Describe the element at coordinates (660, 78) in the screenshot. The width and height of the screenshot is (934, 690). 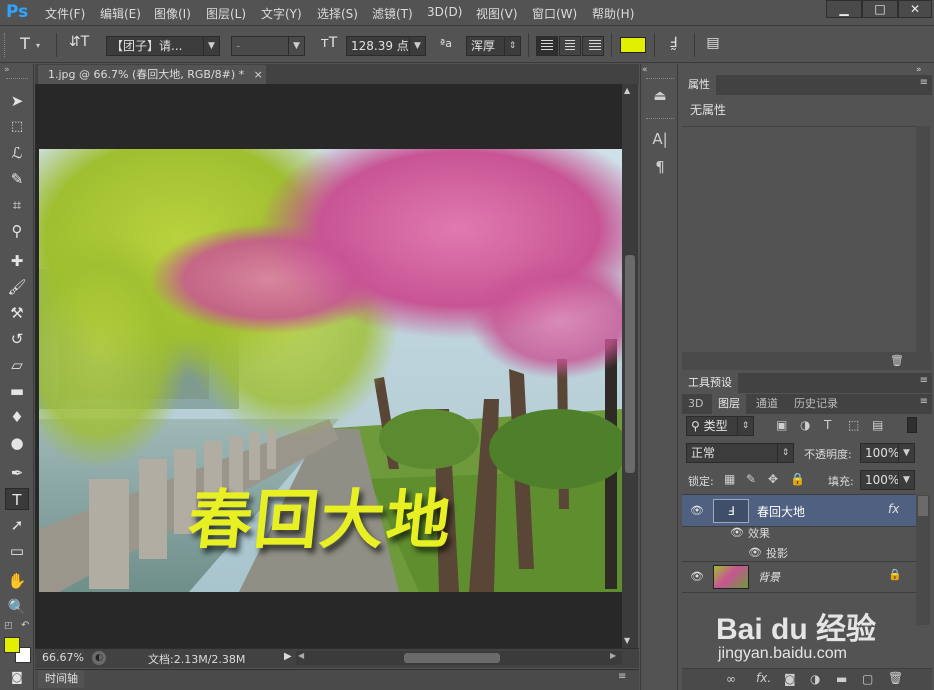
I see `dock-grip` at that location.